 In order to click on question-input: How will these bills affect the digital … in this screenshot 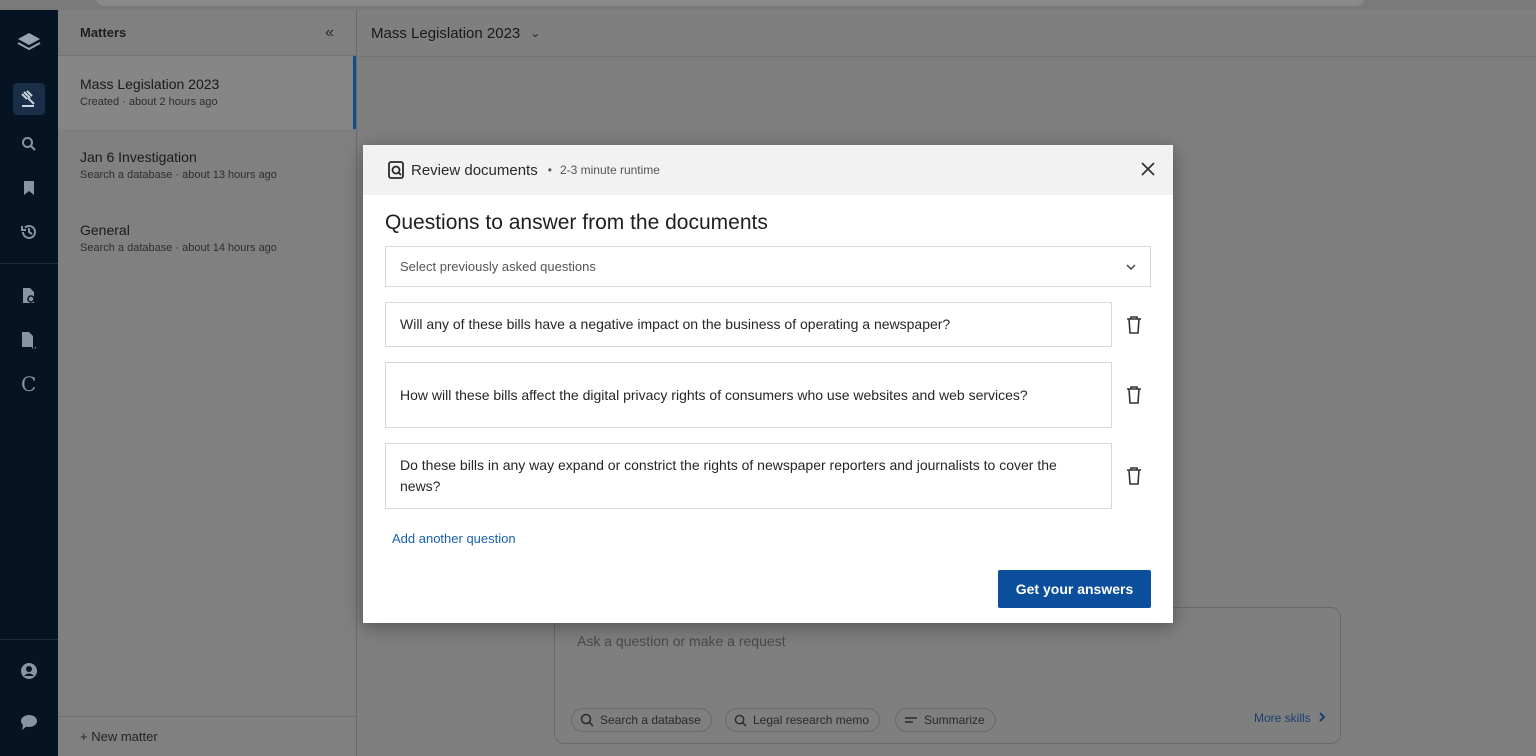, I will do `click(748, 395)`.